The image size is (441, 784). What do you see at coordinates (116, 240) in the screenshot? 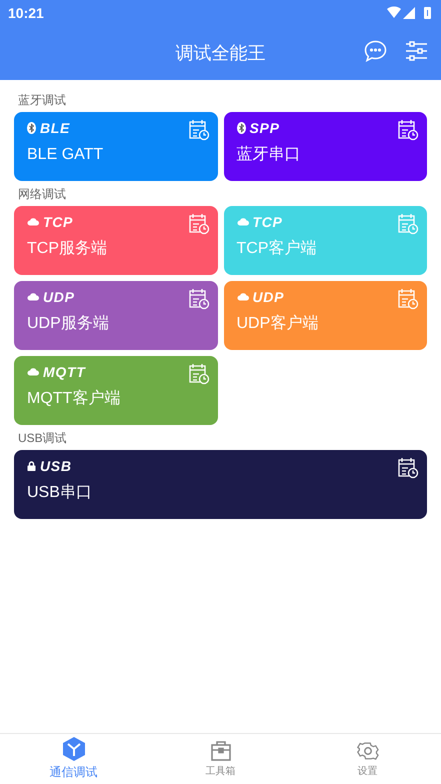
I see `tool-card: TCP TCP服务端` at bounding box center [116, 240].